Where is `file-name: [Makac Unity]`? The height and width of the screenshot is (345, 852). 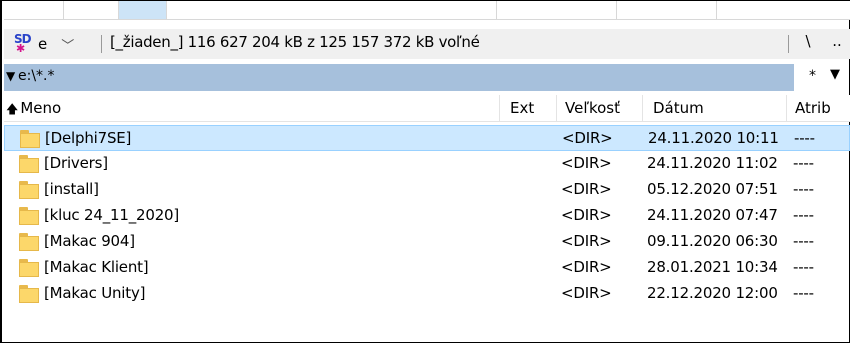
file-name: [Makac Unity] is located at coordinates (95, 293).